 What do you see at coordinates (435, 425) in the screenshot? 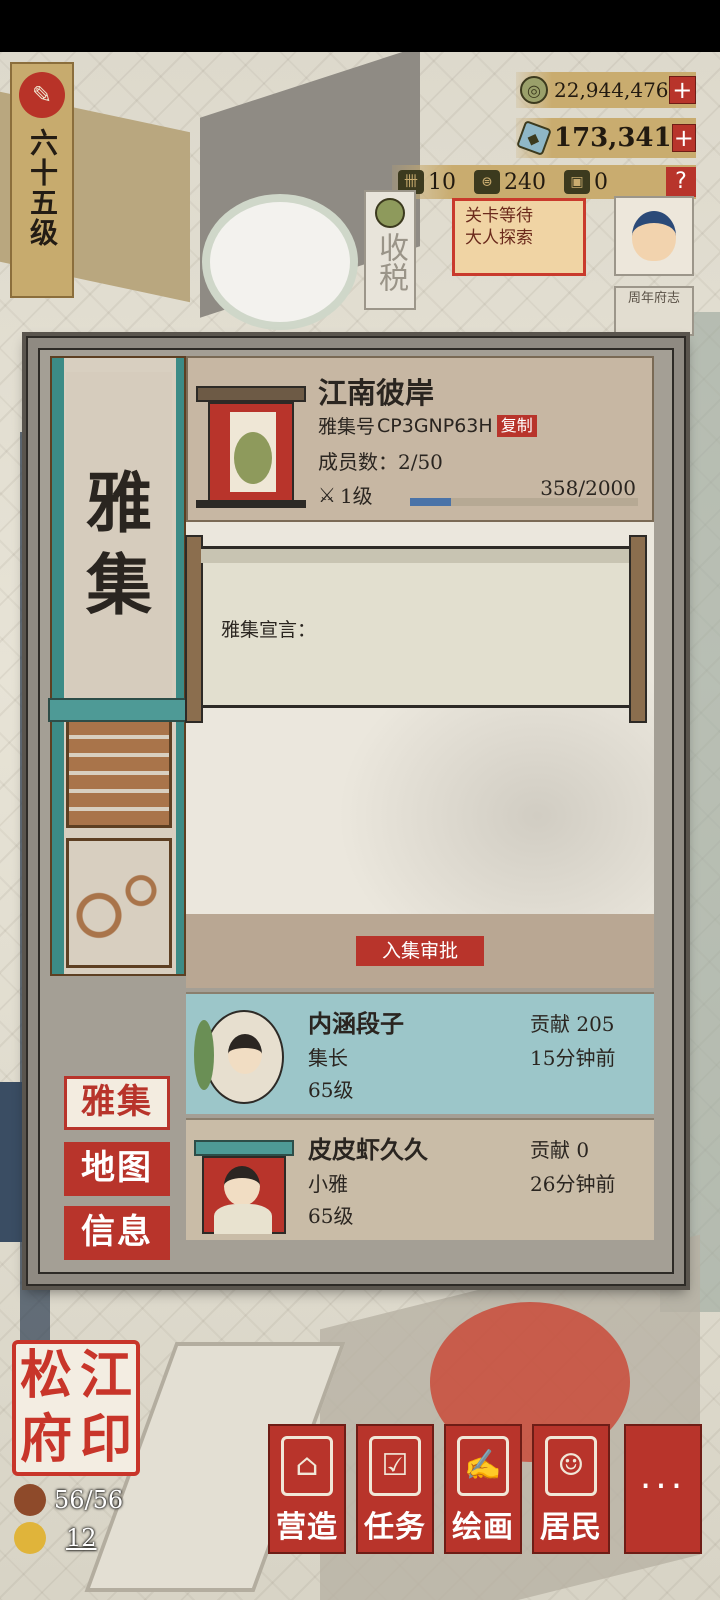
I see `guild-id-value: CP3GNP63H` at bounding box center [435, 425].